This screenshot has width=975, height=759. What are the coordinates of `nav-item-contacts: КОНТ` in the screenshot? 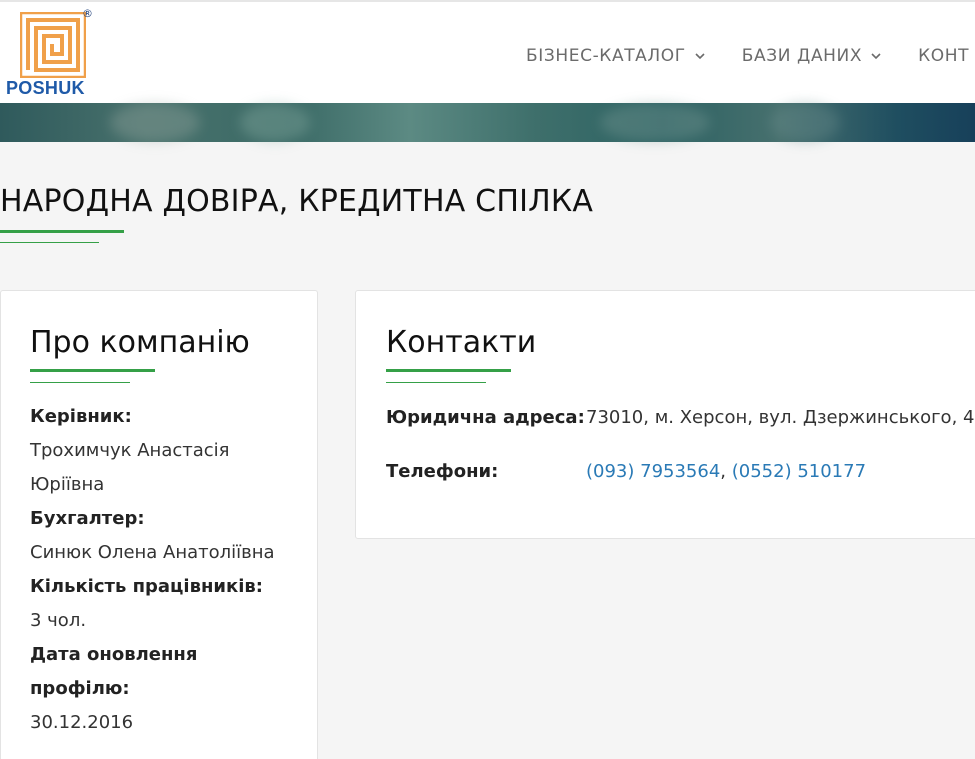 It's located at (943, 56).